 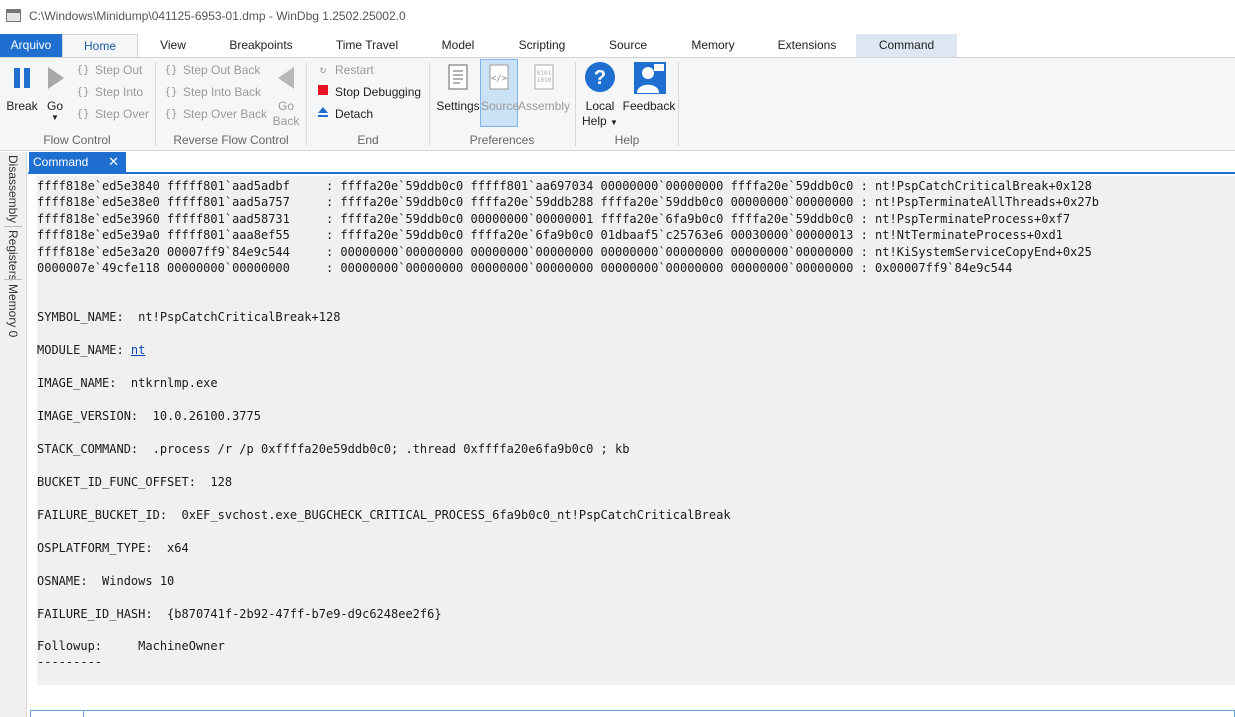 What do you see at coordinates (554, 219) in the screenshot?
I see `stack-line: ffff818e`ed5e3960 fffff801`aad58731` at bounding box center [554, 219].